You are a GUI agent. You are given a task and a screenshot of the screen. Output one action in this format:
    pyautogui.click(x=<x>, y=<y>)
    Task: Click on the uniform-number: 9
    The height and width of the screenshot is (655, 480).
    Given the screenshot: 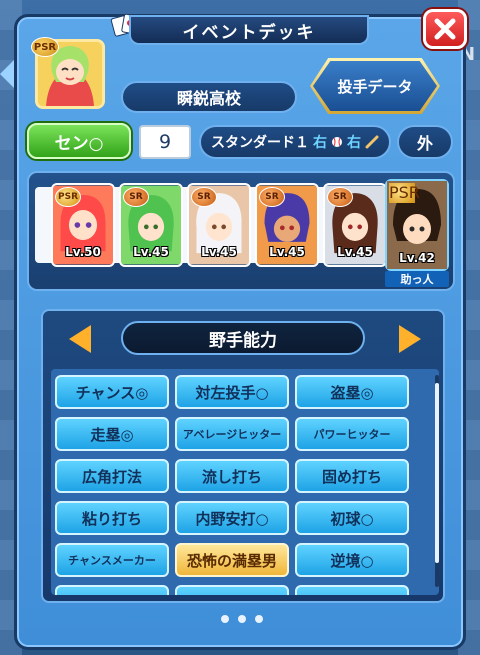 What is the action you would take?
    pyautogui.click(x=165, y=142)
    